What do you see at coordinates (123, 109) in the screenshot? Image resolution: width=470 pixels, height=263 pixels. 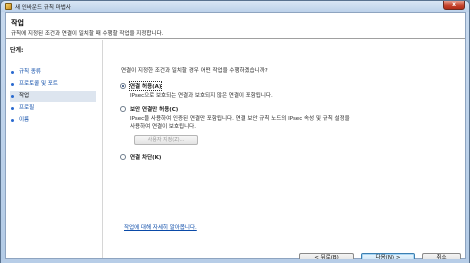 I see `secure-radio` at bounding box center [123, 109].